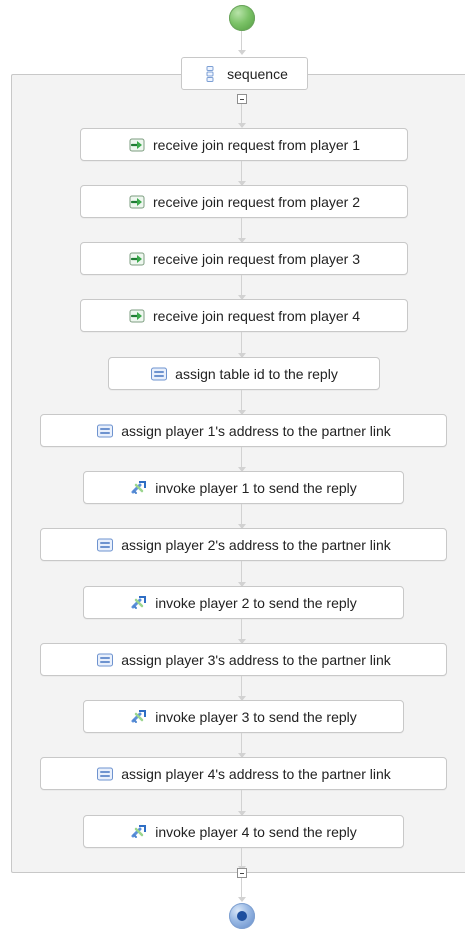 Image resolution: width=465 pixels, height=932 pixels. What do you see at coordinates (257, 73) in the screenshot?
I see `sequence-label-text: sequence` at bounding box center [257, 73].